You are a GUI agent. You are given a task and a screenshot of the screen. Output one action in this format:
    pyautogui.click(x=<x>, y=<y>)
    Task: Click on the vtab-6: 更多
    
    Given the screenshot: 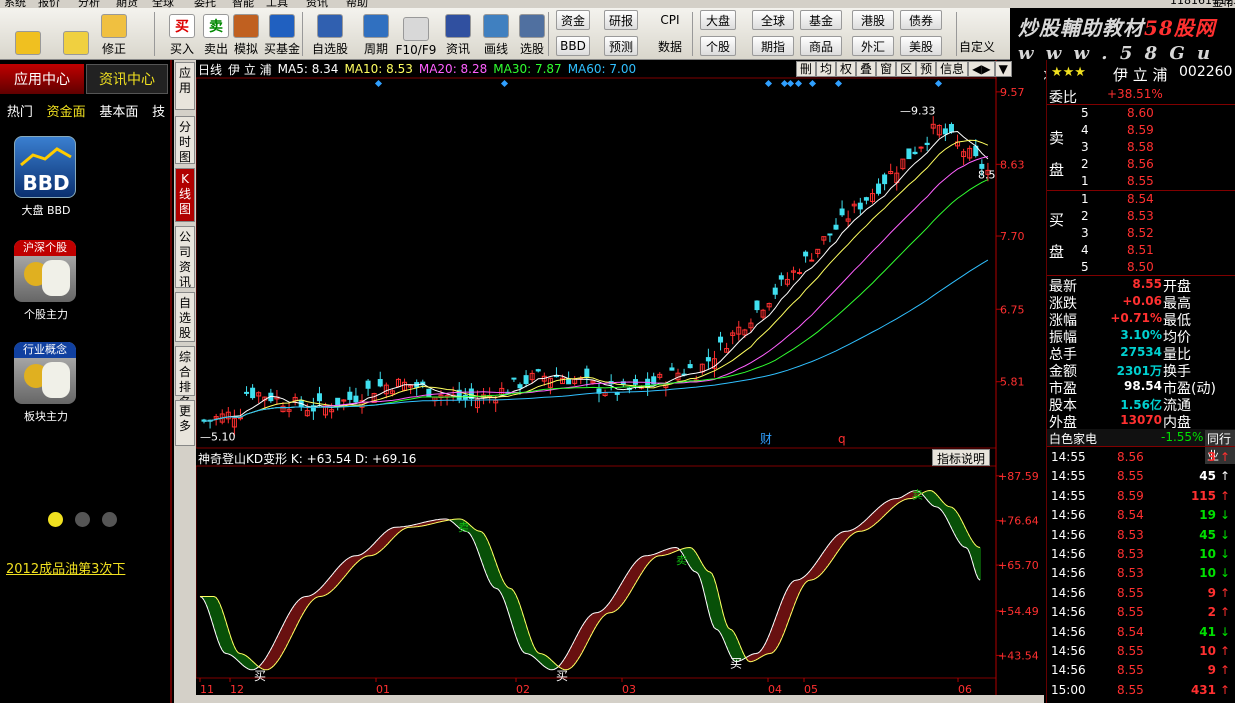 What is the action you would take?
    pyautogui.click(x=185, y=423)
    